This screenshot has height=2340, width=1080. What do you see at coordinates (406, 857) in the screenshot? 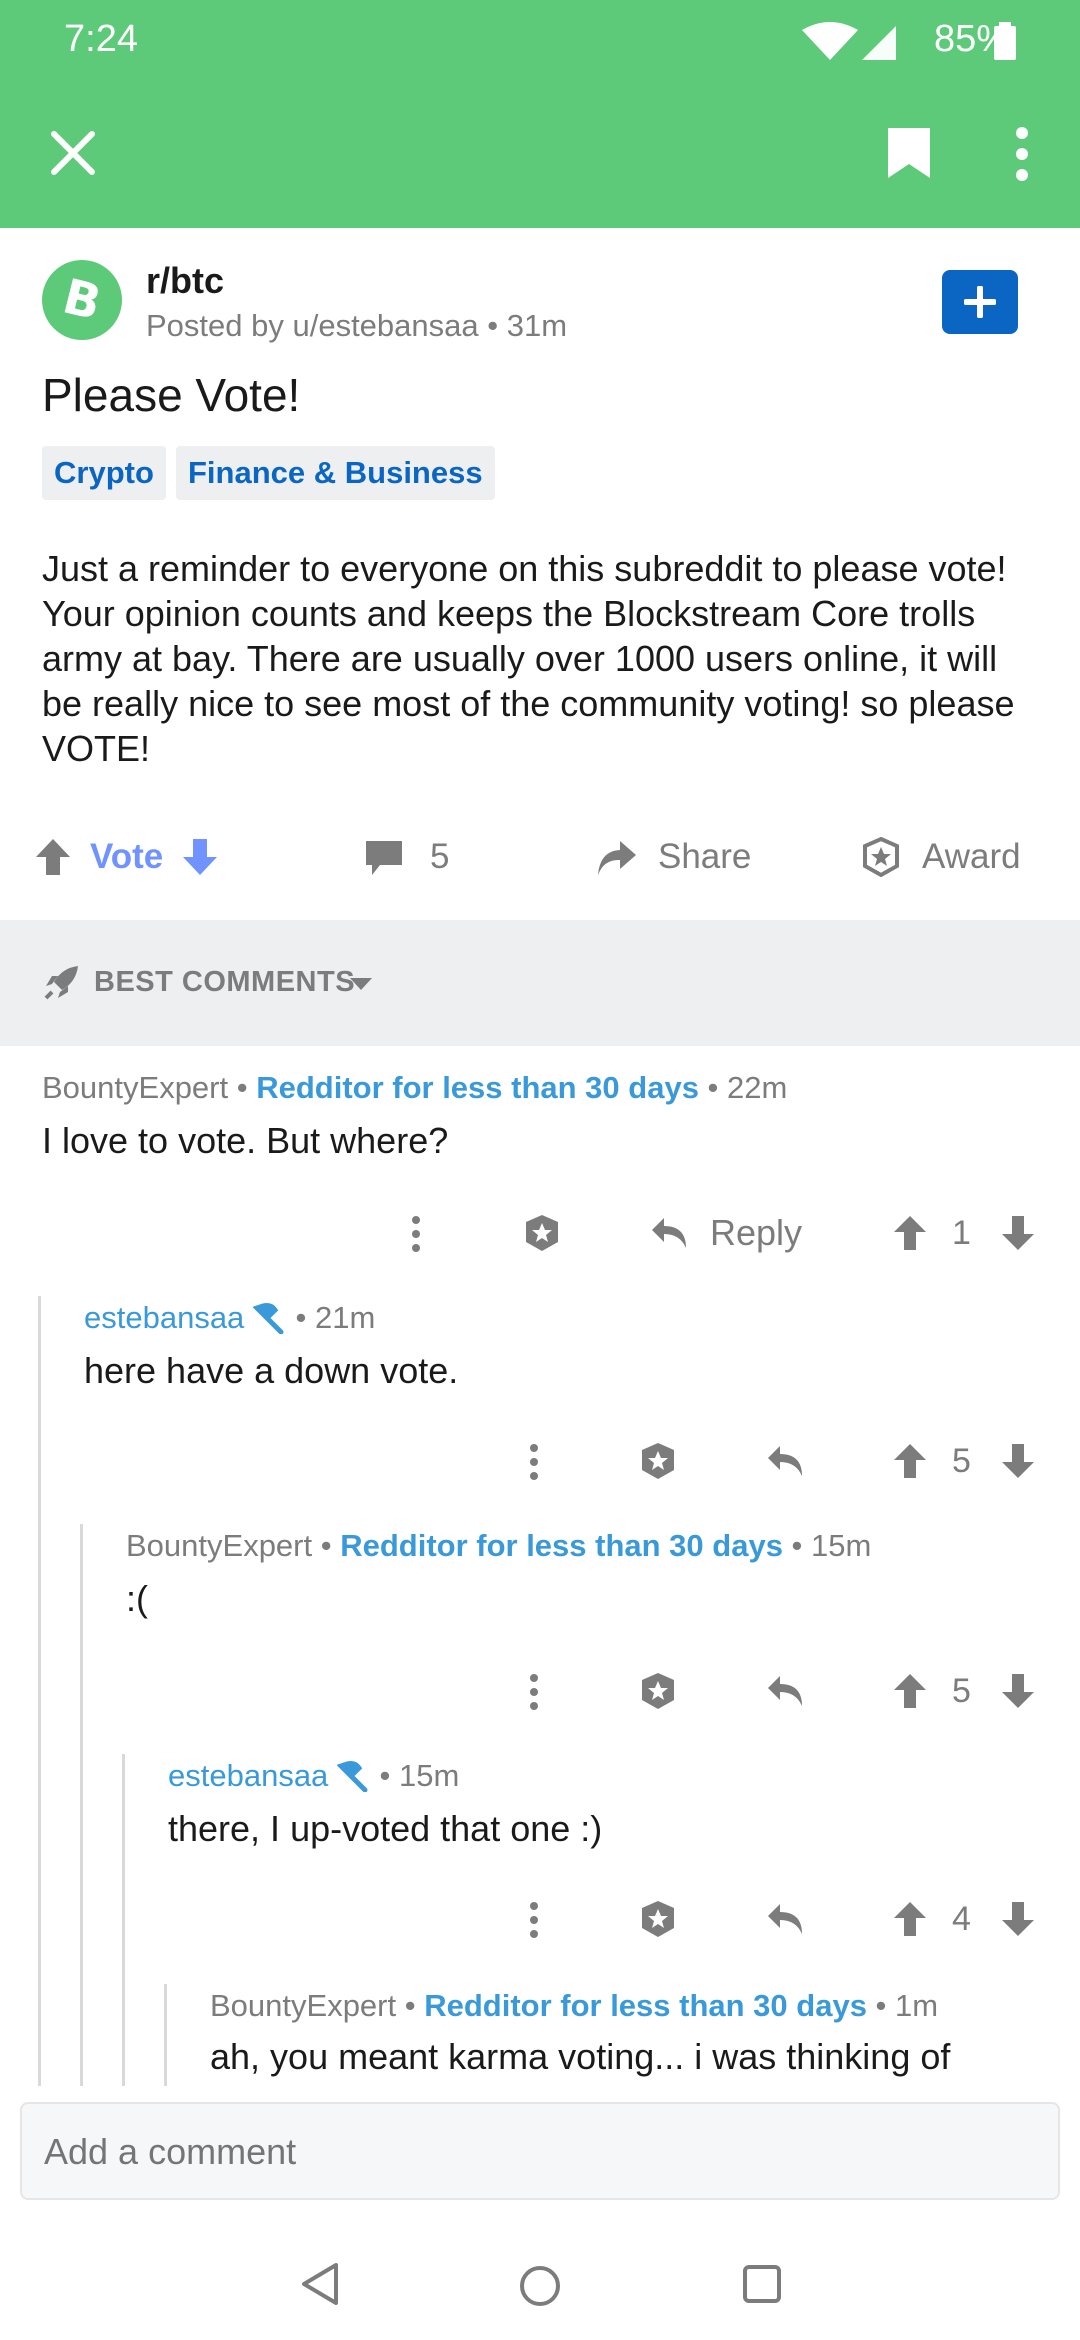
I see `comments-button: 5` at bounding box center [406, 857].